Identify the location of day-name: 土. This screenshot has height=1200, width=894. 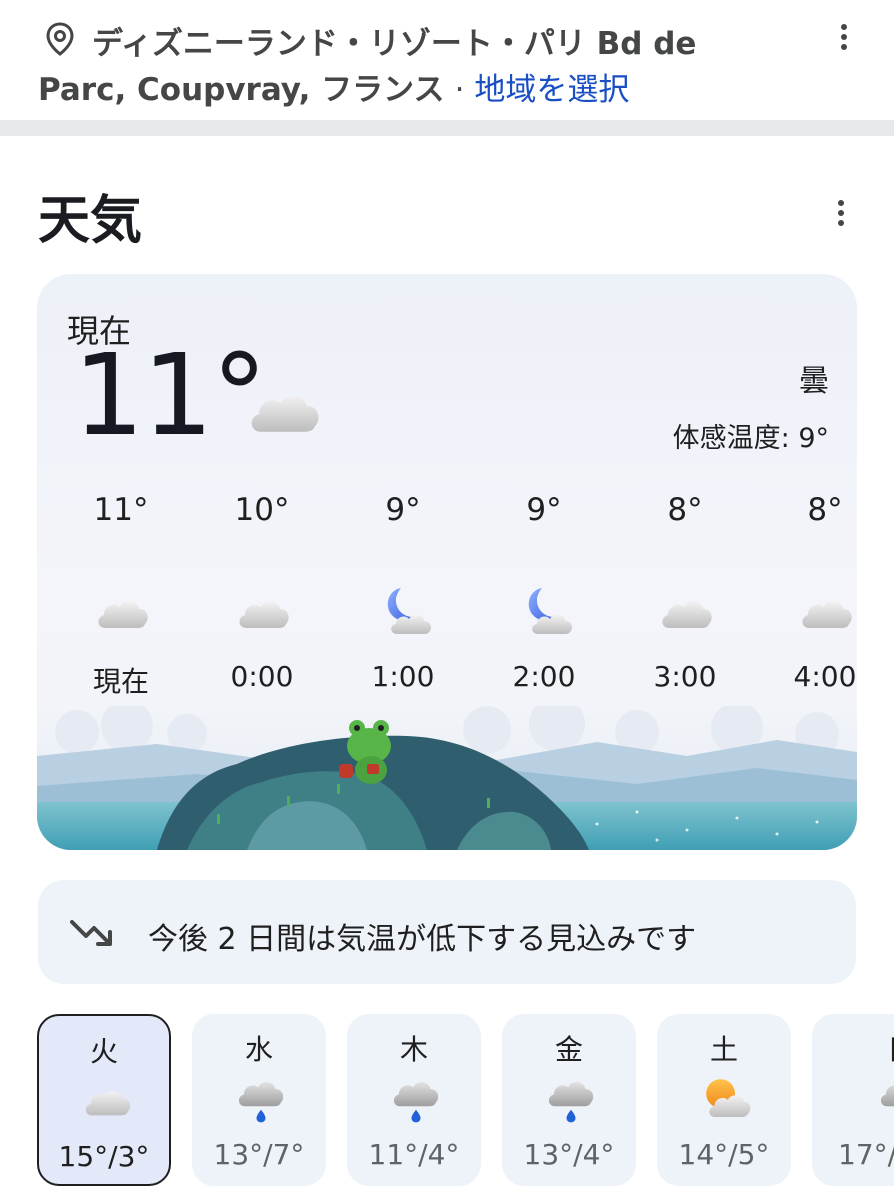
(723, 1049).